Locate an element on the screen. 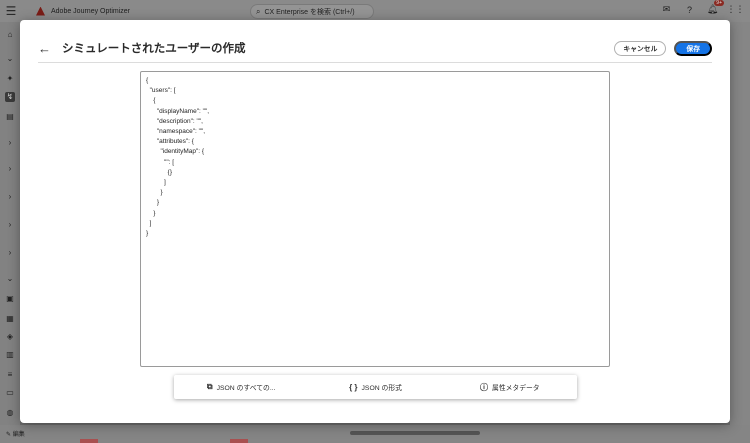  notification-badge: 9+ is located at coordinates (719, 3).